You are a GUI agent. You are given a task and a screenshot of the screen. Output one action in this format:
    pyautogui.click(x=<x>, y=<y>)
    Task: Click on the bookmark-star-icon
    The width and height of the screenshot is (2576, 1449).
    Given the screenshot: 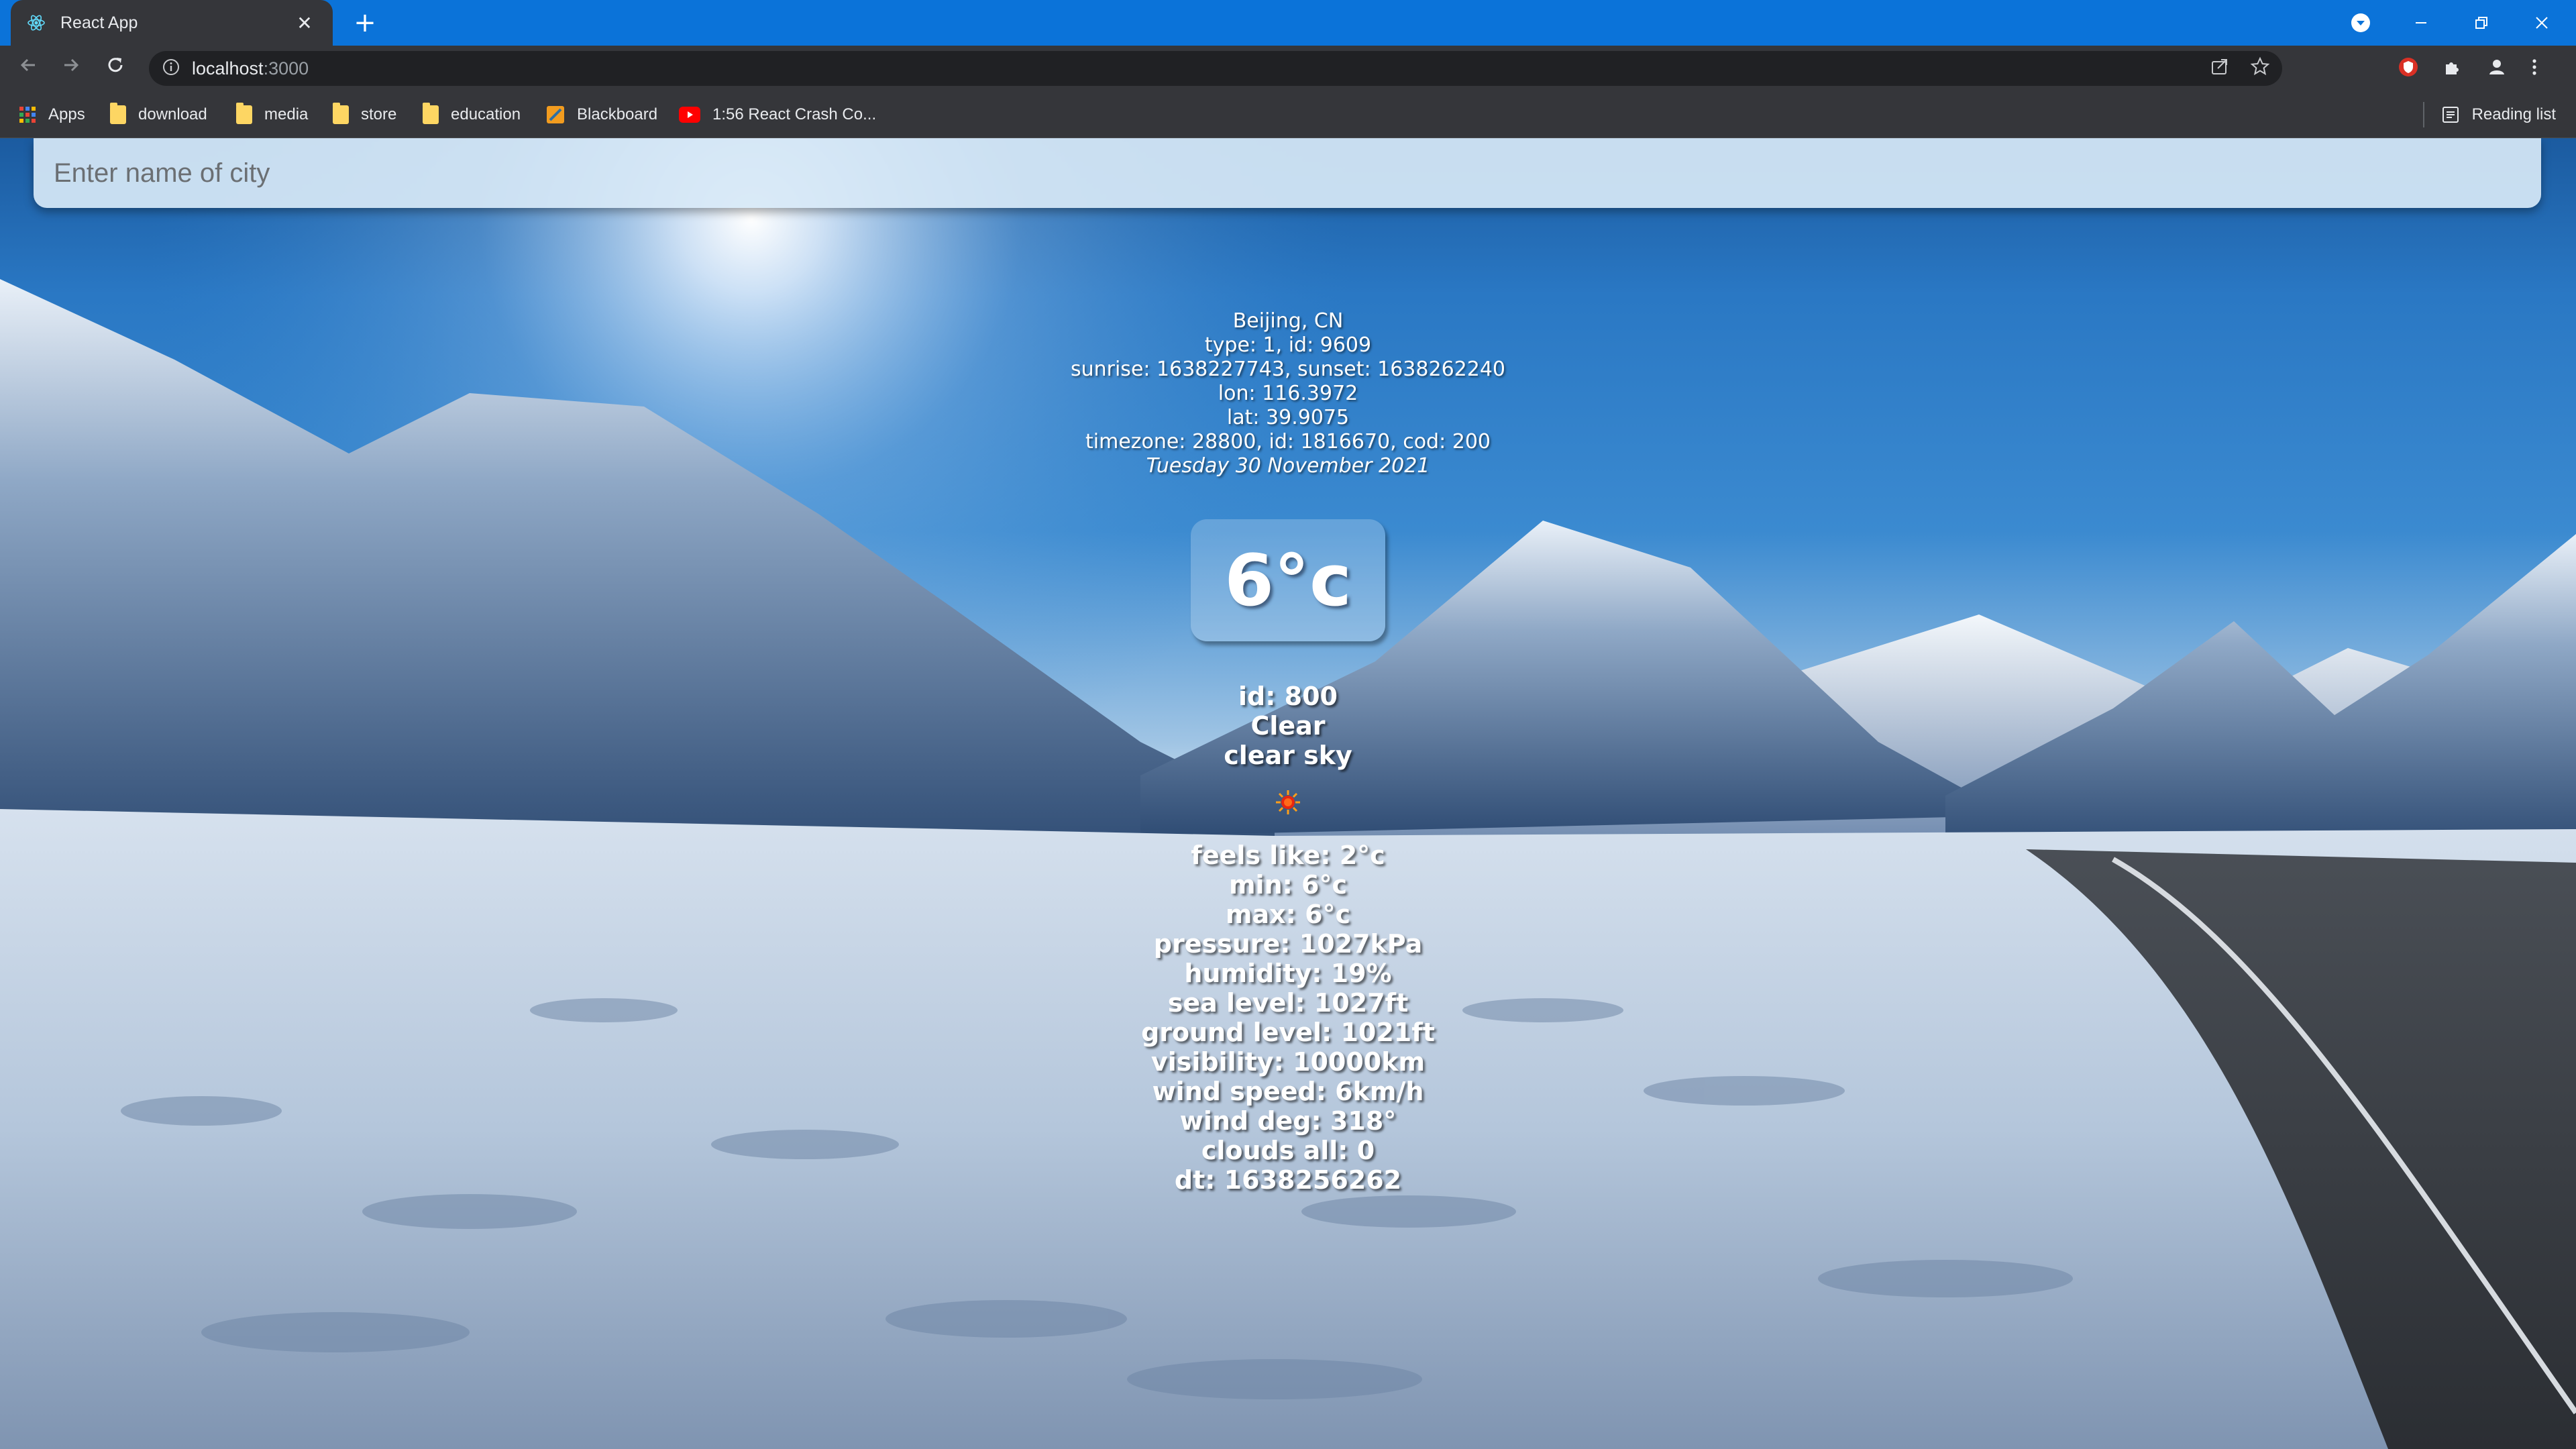 What is the action you would take?
    pyautogui.click(x=2260, y=68)
    